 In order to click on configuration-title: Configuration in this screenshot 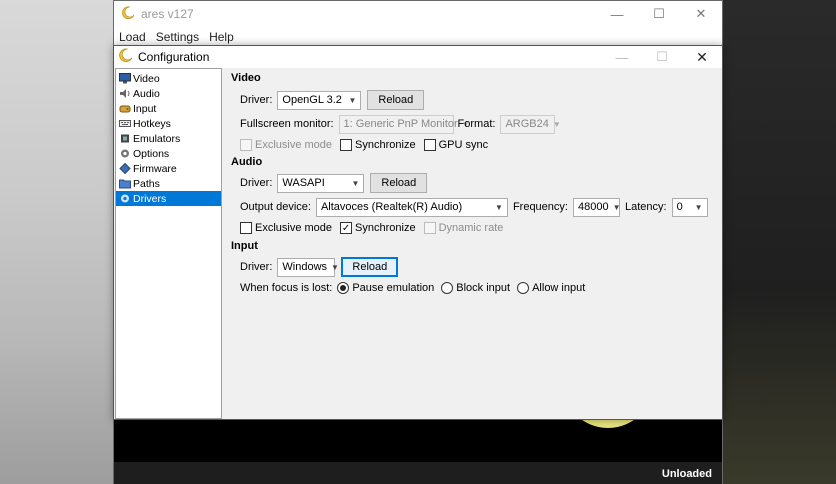, I will do `click(174, 57)`.